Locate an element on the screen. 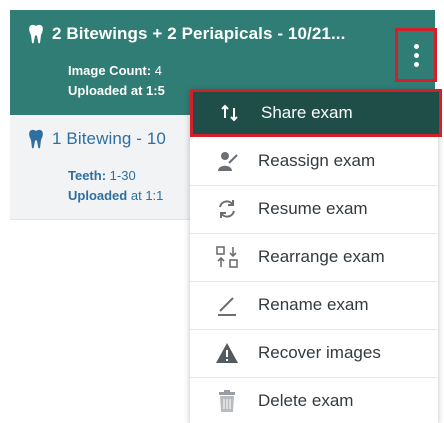  menu-item-label: Rearrange exam is located at coordinates (321, 256).